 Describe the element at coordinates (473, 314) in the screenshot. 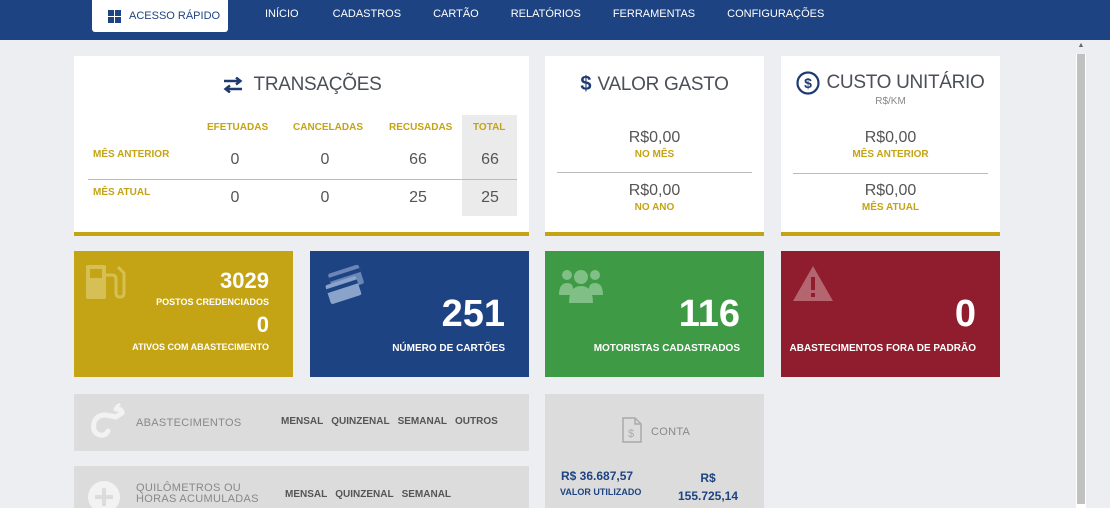

I see `cards-count: 251` at that location.